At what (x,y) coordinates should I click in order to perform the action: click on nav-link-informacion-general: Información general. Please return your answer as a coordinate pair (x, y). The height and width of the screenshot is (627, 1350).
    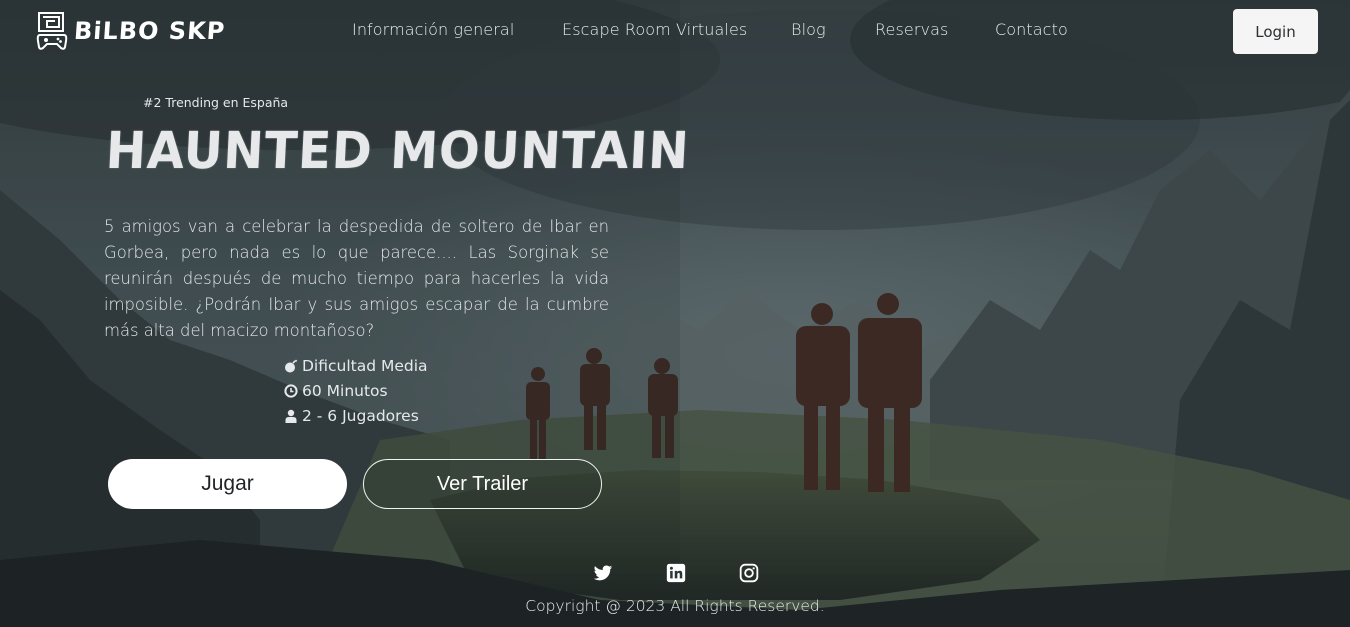
    Looking at the image, I should click on (433, 29).